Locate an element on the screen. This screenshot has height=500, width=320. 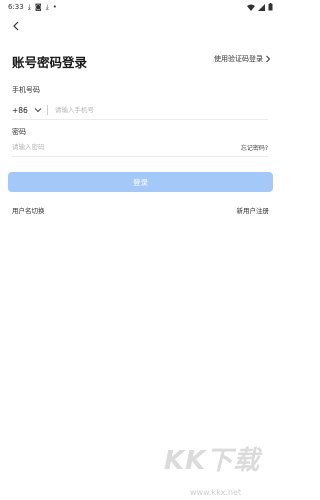
watermark-logo: KK下载 www.kkx.net is located at coordinates (219, 469).